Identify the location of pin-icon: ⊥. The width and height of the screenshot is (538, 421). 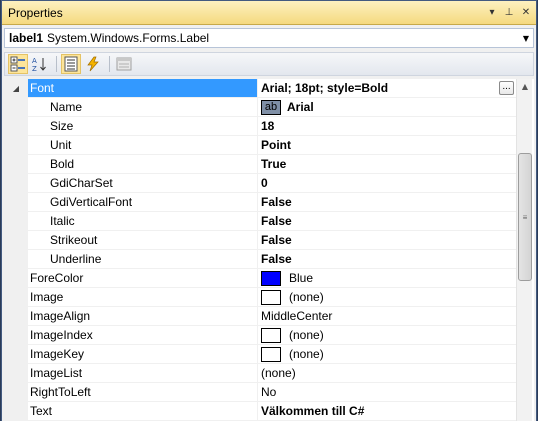
(509, 13).